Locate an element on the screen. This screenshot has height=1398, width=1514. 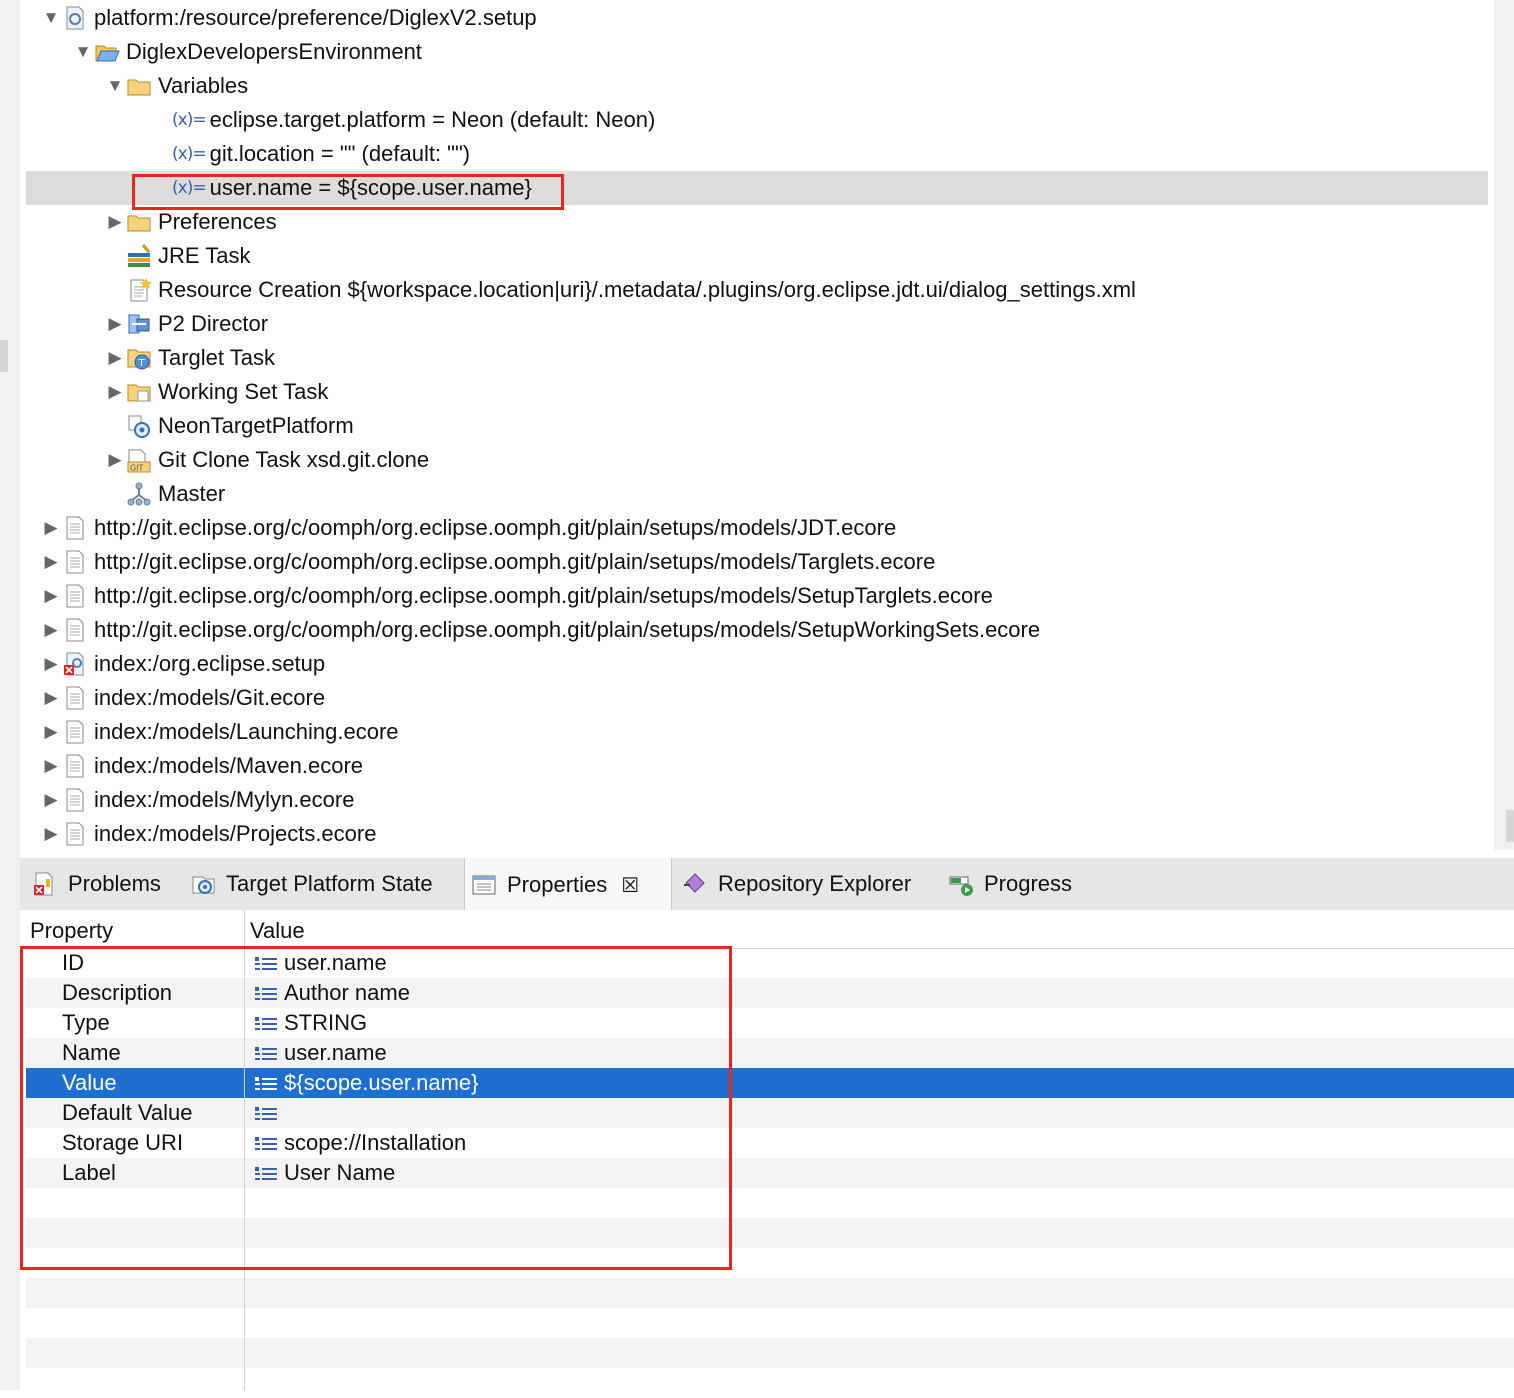
tree-row-label: index:/models/Mylyn.ecore is located at coordinates (224, 799).